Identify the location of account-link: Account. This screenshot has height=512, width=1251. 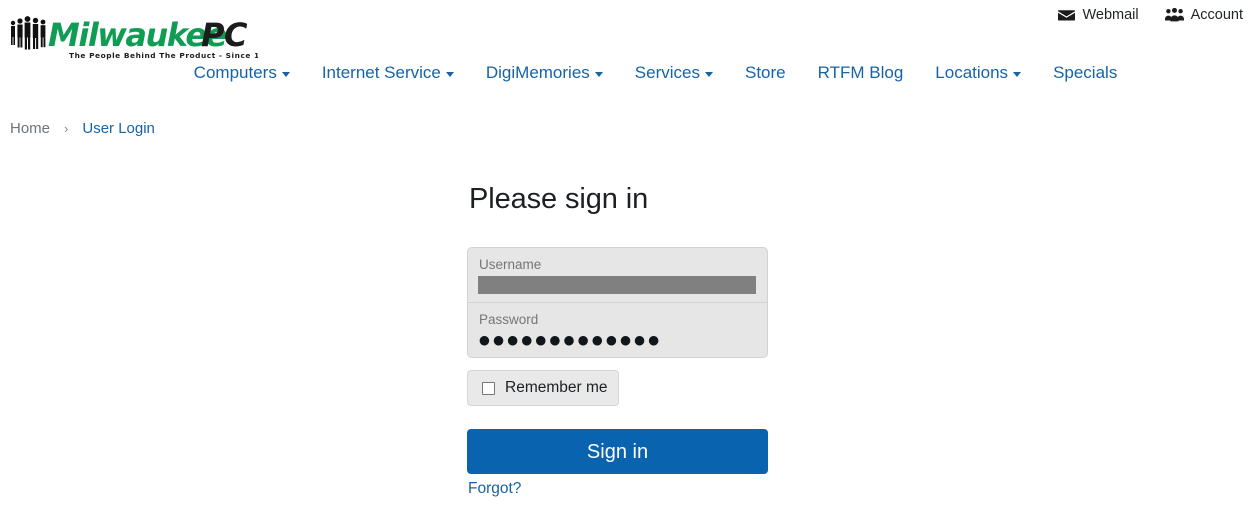
(1203, 15).